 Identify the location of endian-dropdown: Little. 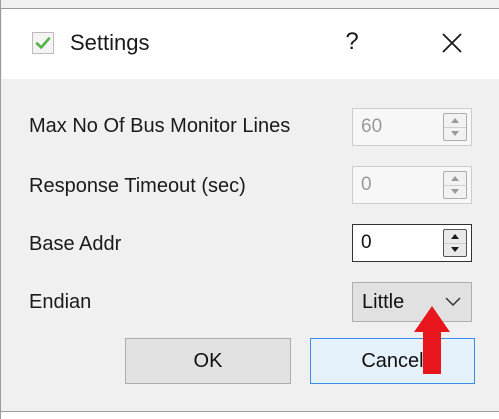
(412, 302).